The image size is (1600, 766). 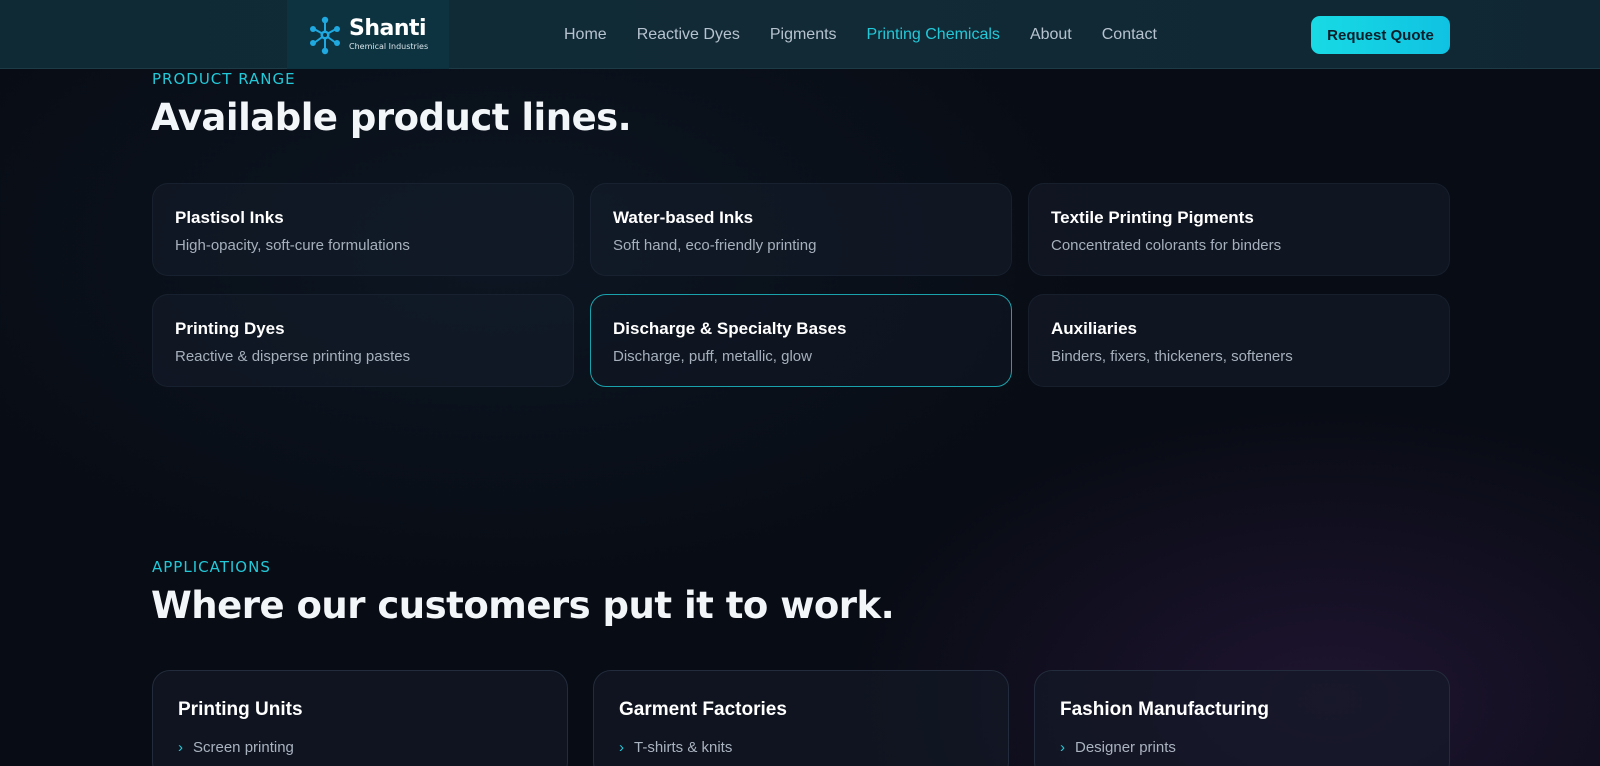 What do you see at coordinates (325, 35) in the screenshot?
I see `molecule-icon` at bounding box center [325, 35].